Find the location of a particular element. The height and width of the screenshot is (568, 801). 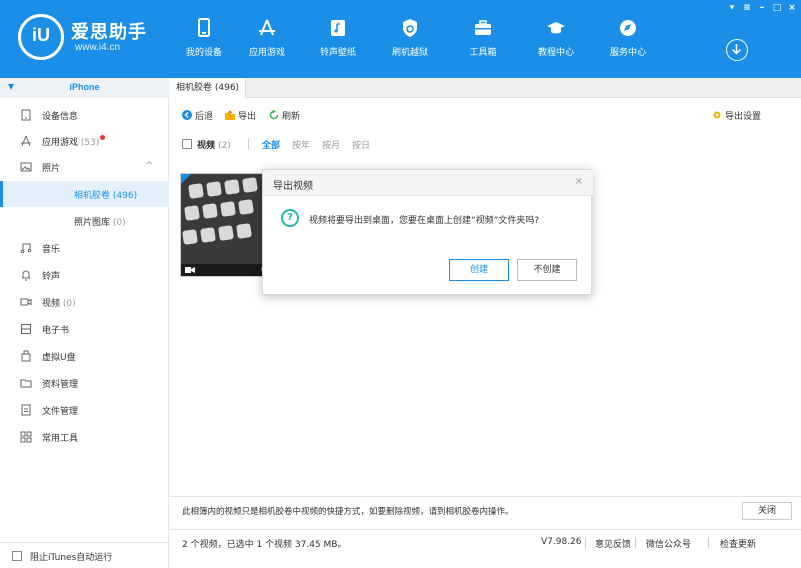

sidebar-item-ebooks: 电子书 is located at coordinates (84, 329).